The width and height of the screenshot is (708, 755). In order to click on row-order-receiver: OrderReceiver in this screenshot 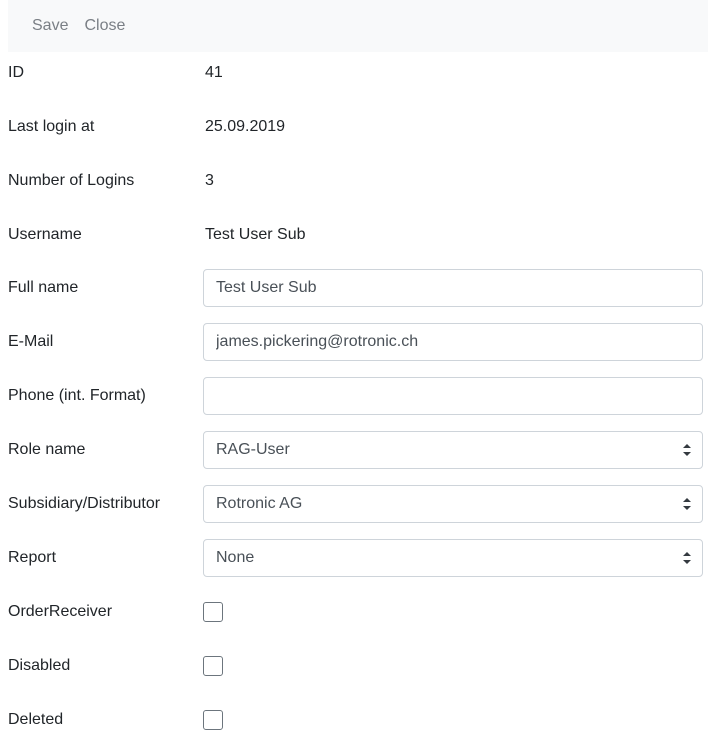, I will do `click(354, 620)`.